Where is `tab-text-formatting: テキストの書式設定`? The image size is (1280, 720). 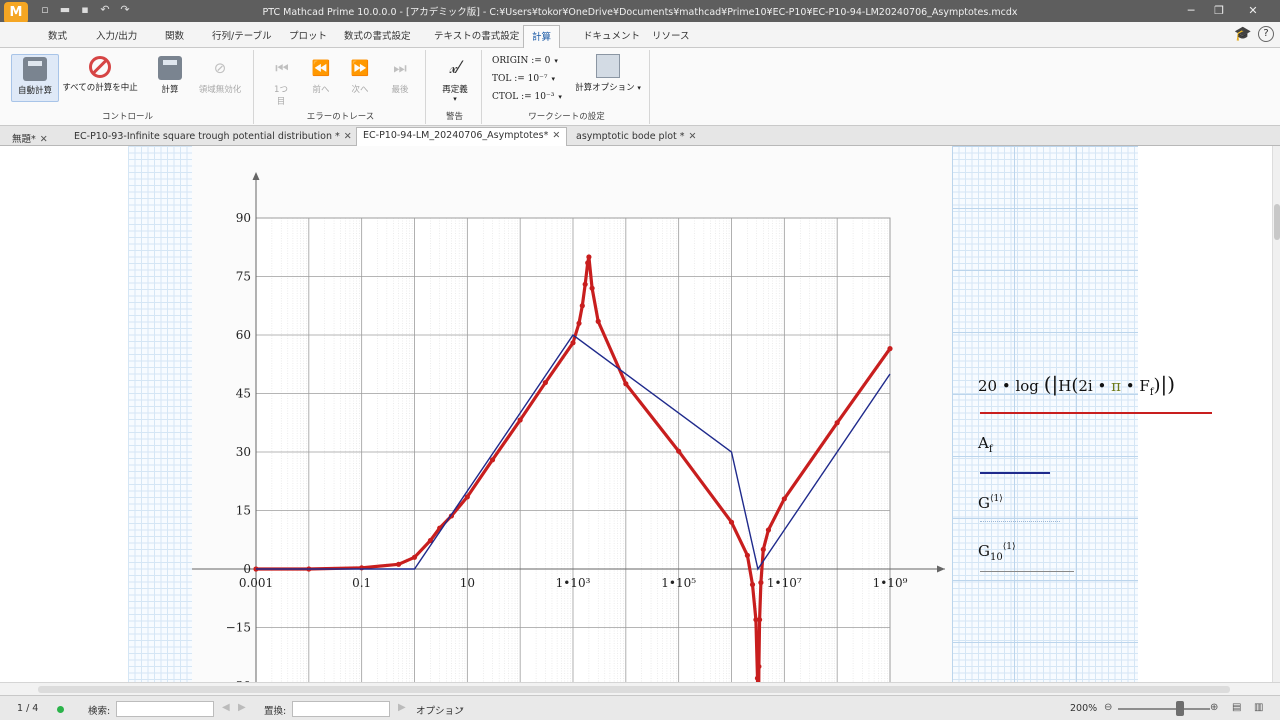 tab-text-formatting: テキストの書式設定 is located at coordinates (476, 35).